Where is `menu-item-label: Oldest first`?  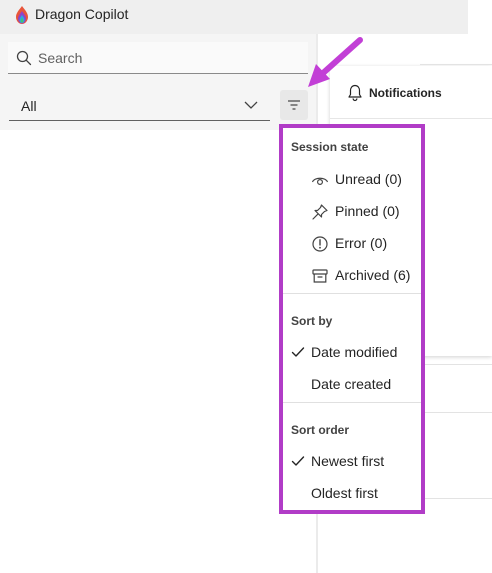 menu-item-label: Oldest first is located at coordinates (344, 493).